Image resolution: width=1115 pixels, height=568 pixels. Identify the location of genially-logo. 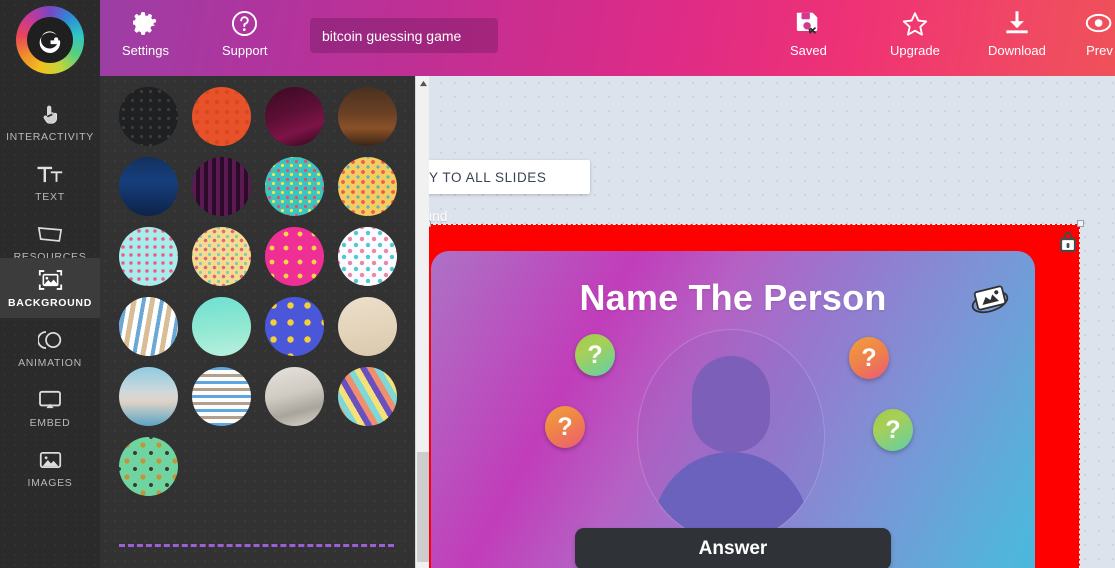
(50, 40).